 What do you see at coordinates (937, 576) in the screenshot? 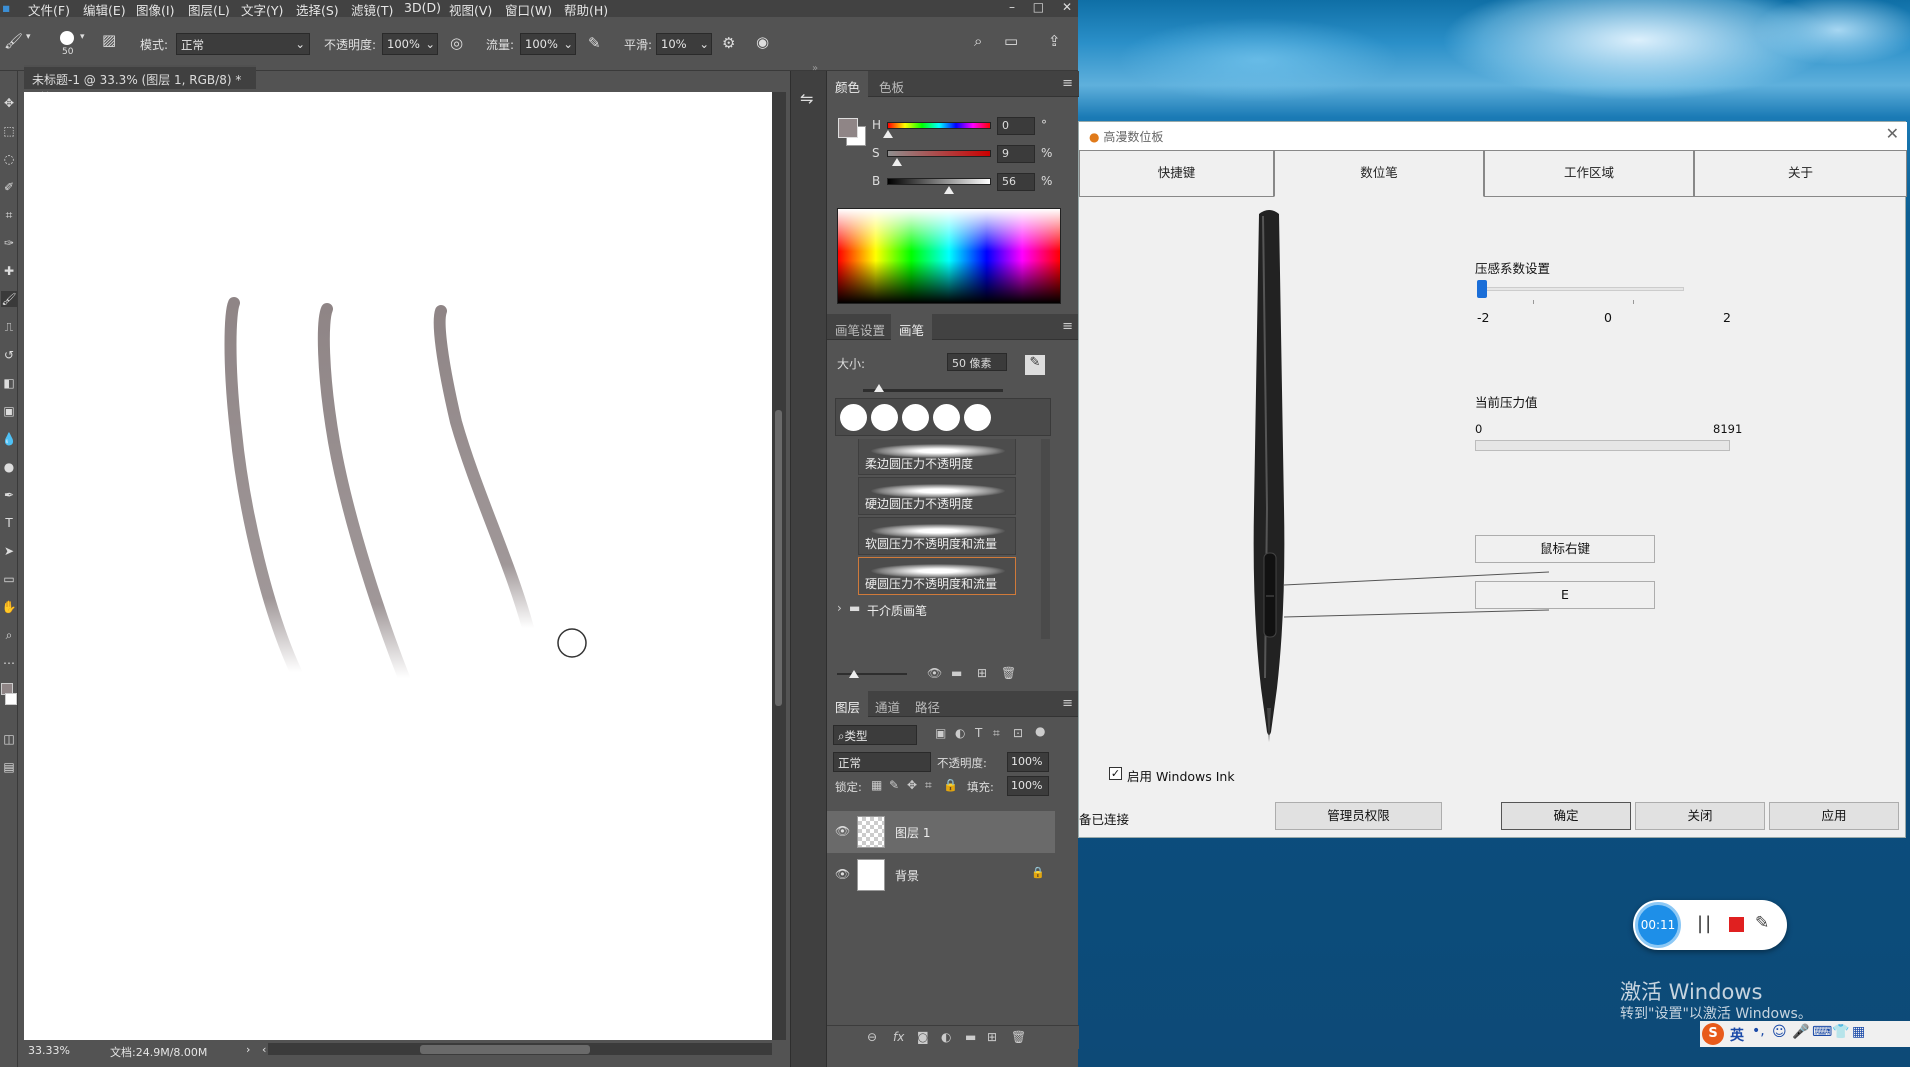
I see `brush-preset-selected: 硬圆压力不透明度和流量` at bounding box center [937, 576].